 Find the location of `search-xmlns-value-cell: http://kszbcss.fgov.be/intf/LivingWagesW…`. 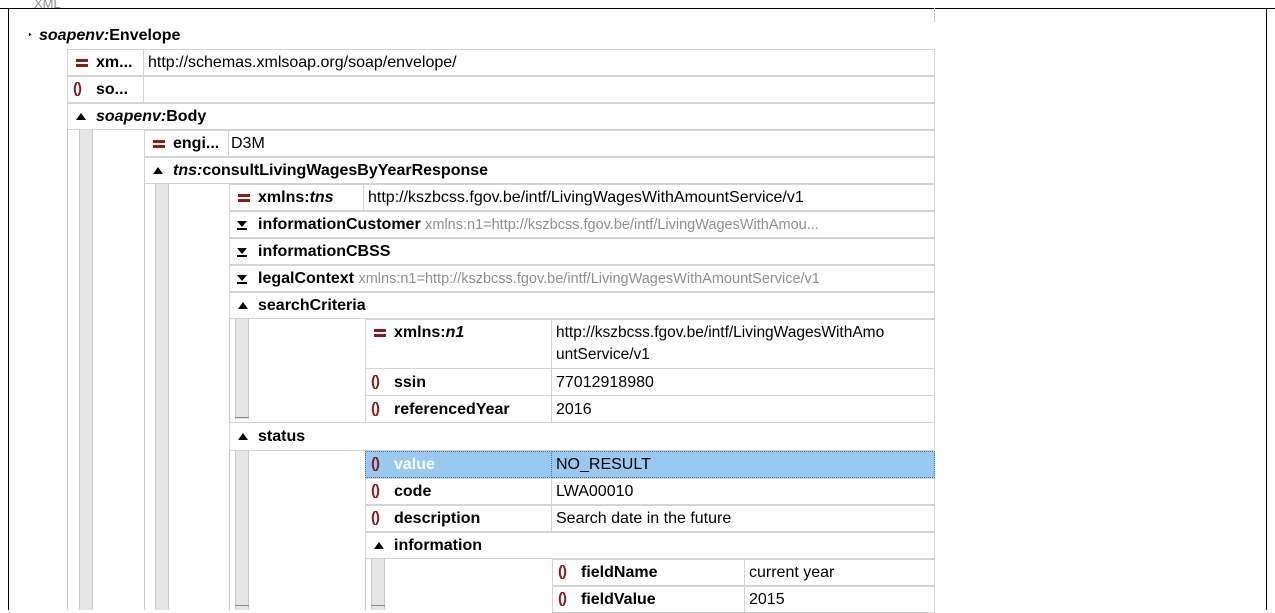

search-xmlns-value-cell: http://kszbcss.fgov.be/intf/LivingWagesW… is located at coordinates (743, 344).